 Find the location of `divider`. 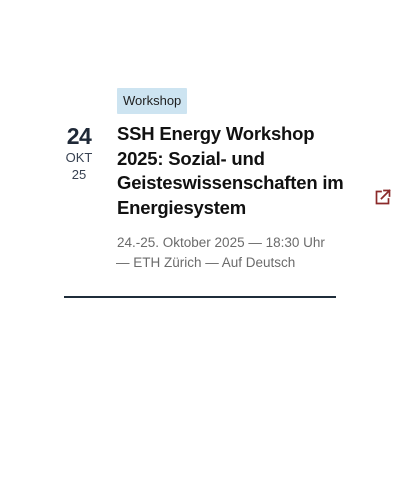

divider is located at coordinates (200, 297).